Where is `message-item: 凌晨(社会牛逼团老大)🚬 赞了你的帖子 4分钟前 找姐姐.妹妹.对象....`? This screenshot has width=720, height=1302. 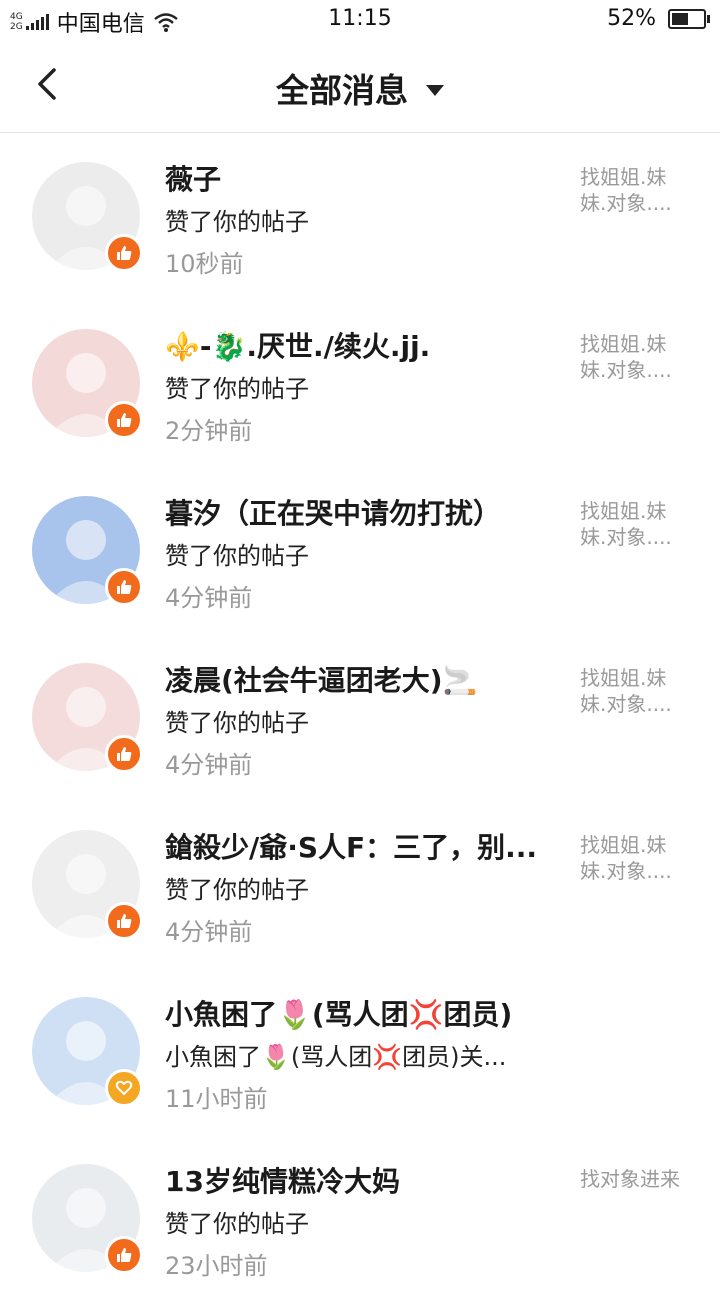
message-item: 凌晨(社会牛逼团老大)🚬 赞了你的帖子 4分钟前 找姐姐.妹妹.对象.... is located at coordinates (360, 717).